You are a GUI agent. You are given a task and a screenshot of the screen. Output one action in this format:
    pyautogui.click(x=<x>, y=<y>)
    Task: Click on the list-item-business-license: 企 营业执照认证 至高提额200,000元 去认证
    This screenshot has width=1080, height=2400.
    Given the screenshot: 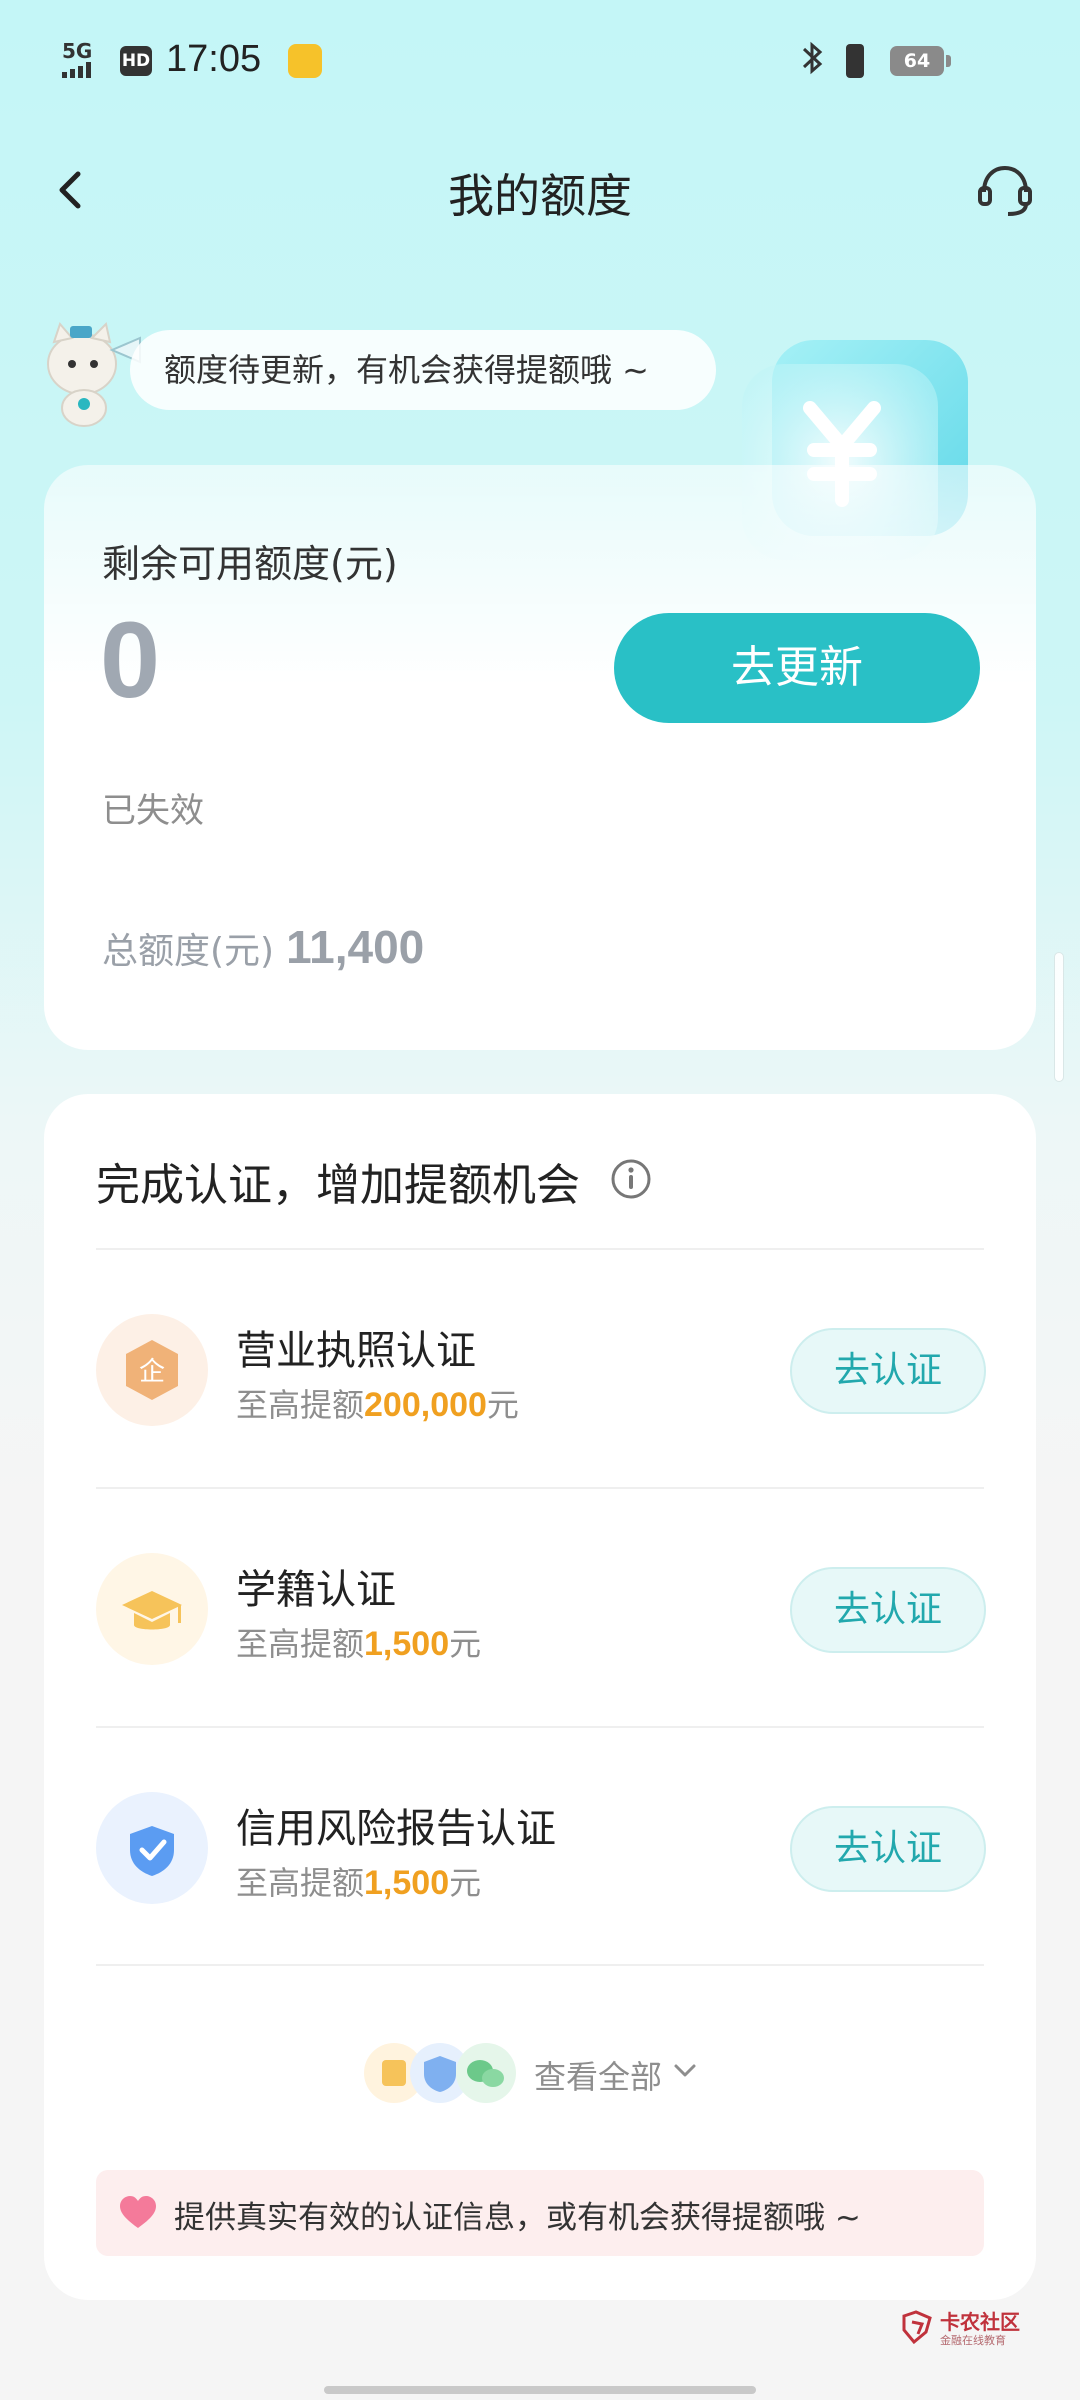 What is the action you would take?
    pyautogui.click(x=541, y=1369)
    